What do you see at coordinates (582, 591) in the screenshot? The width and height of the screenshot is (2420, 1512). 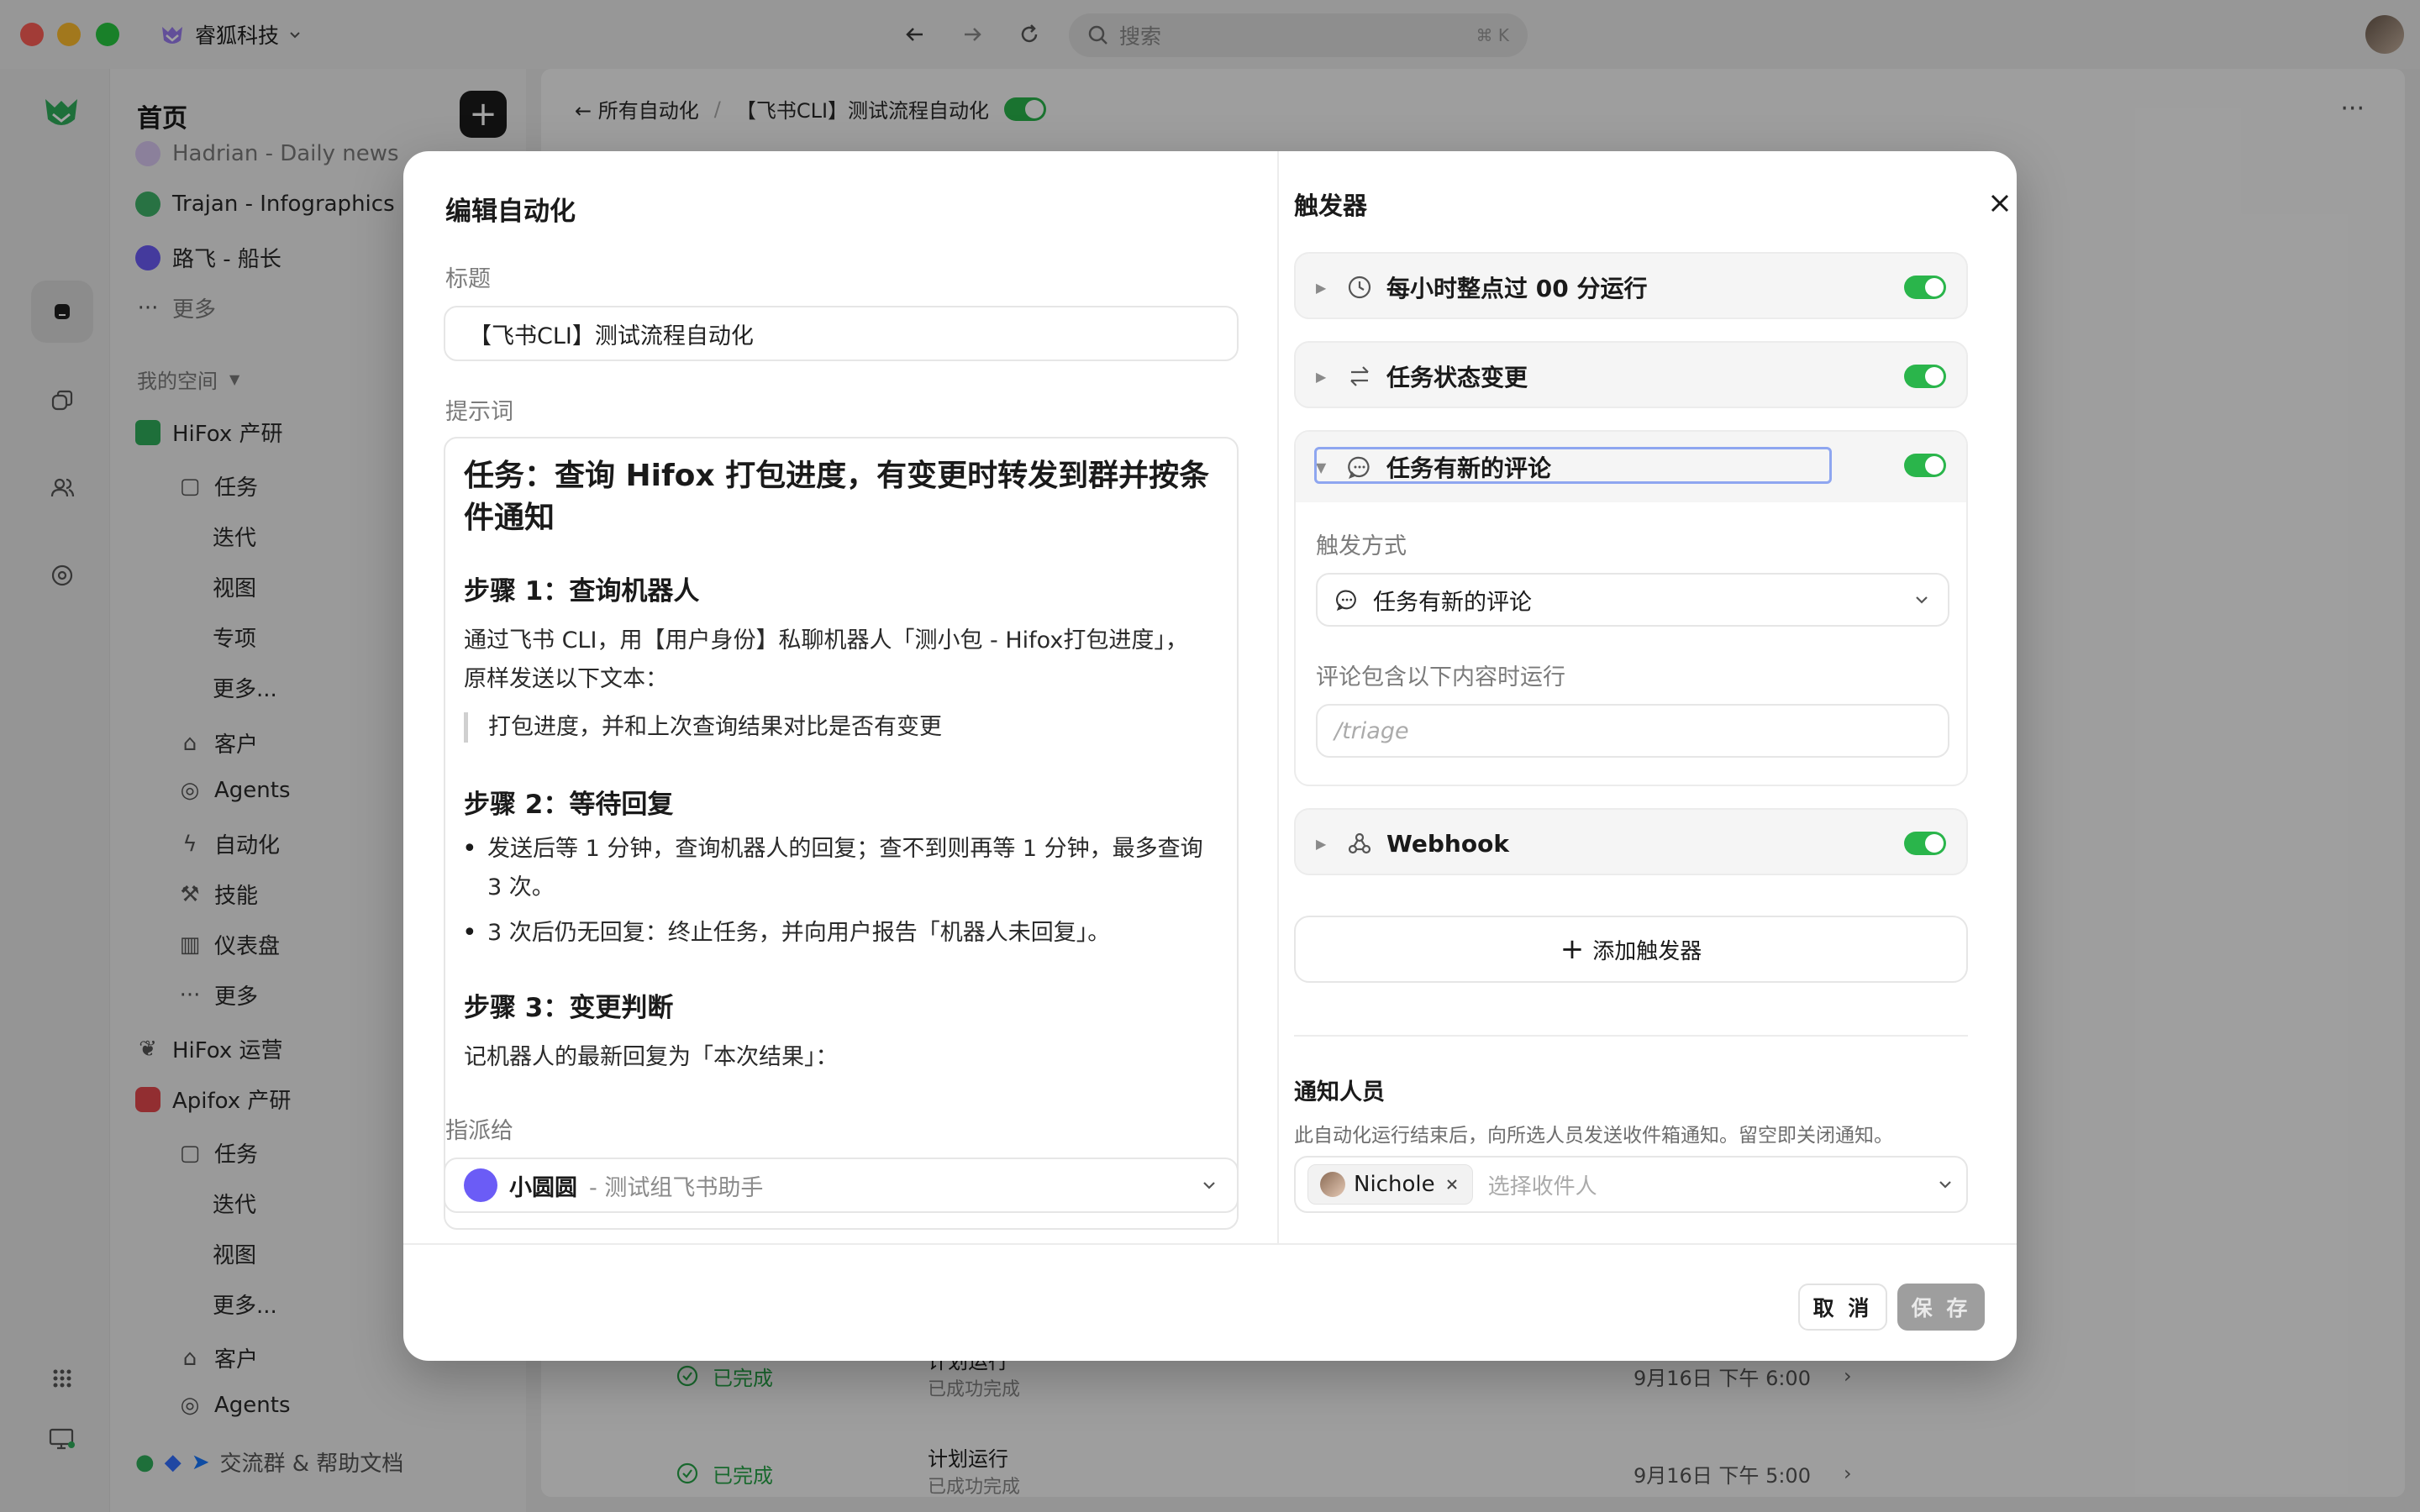 I see `prompt-step1-title: 步骤 1：查询机器人` at bounding box center [582, 591].